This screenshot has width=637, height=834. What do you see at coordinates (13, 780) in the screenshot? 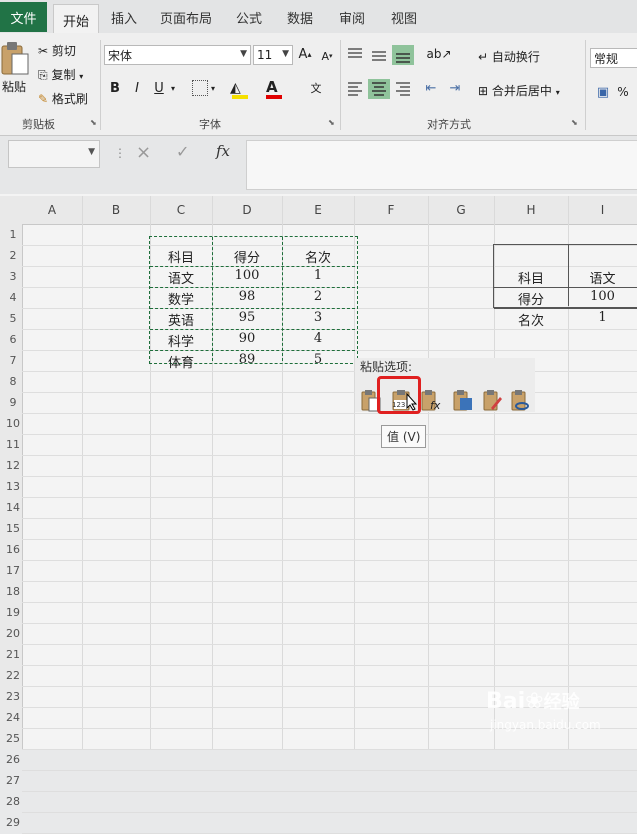
I see `row-header: 27` at bounding box center [13, 780].